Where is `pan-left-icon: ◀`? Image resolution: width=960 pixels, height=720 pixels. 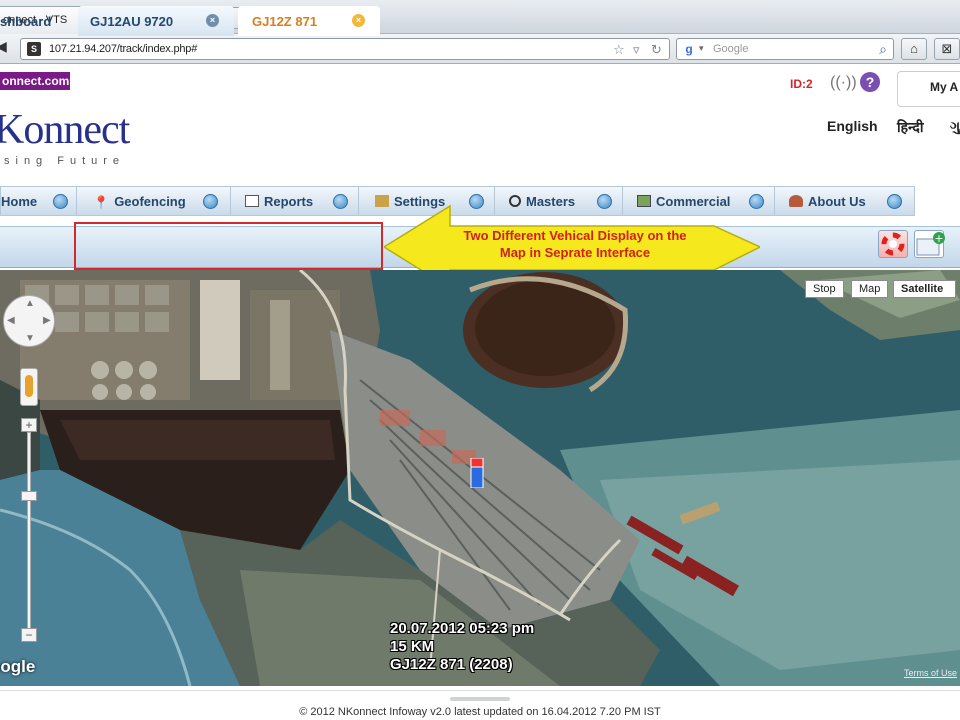
pan-left-icon: ◀ is located at coordinates (11, 320).